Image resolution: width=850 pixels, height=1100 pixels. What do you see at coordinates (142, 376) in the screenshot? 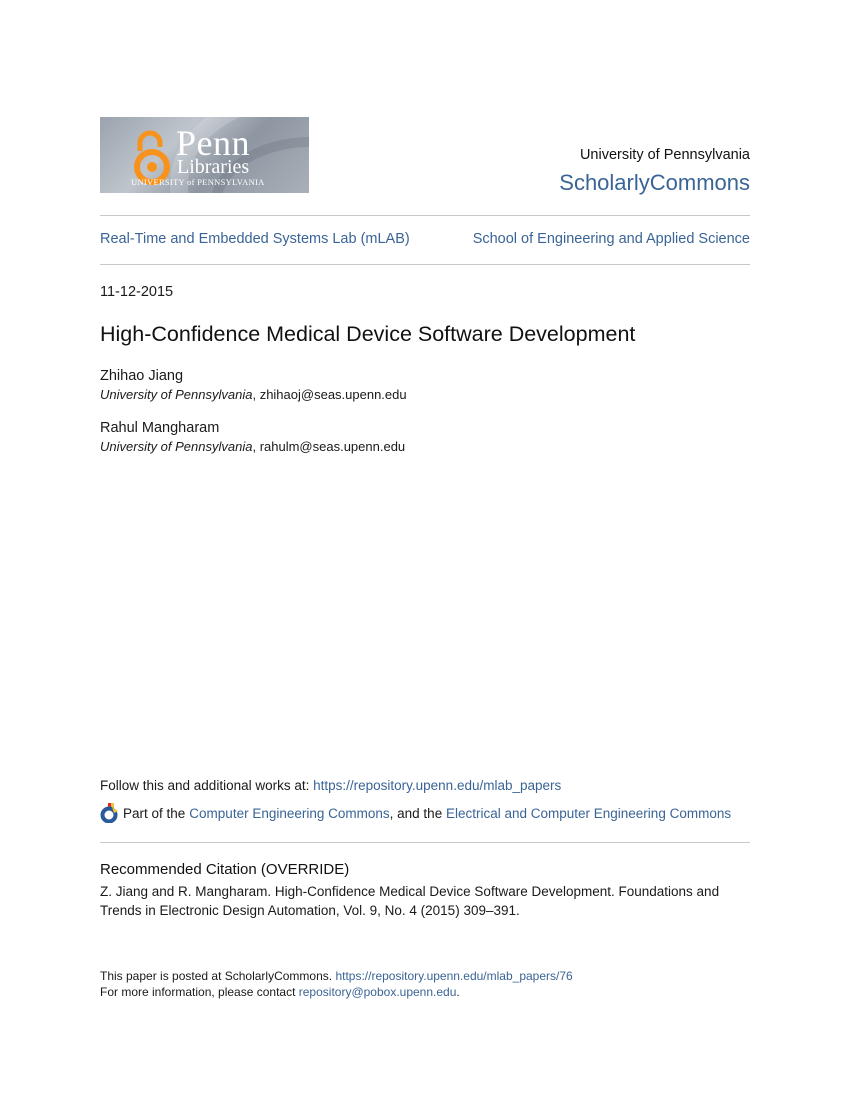
I see `author-name: Zhihao Jiang` at bounding box center [142, 376].